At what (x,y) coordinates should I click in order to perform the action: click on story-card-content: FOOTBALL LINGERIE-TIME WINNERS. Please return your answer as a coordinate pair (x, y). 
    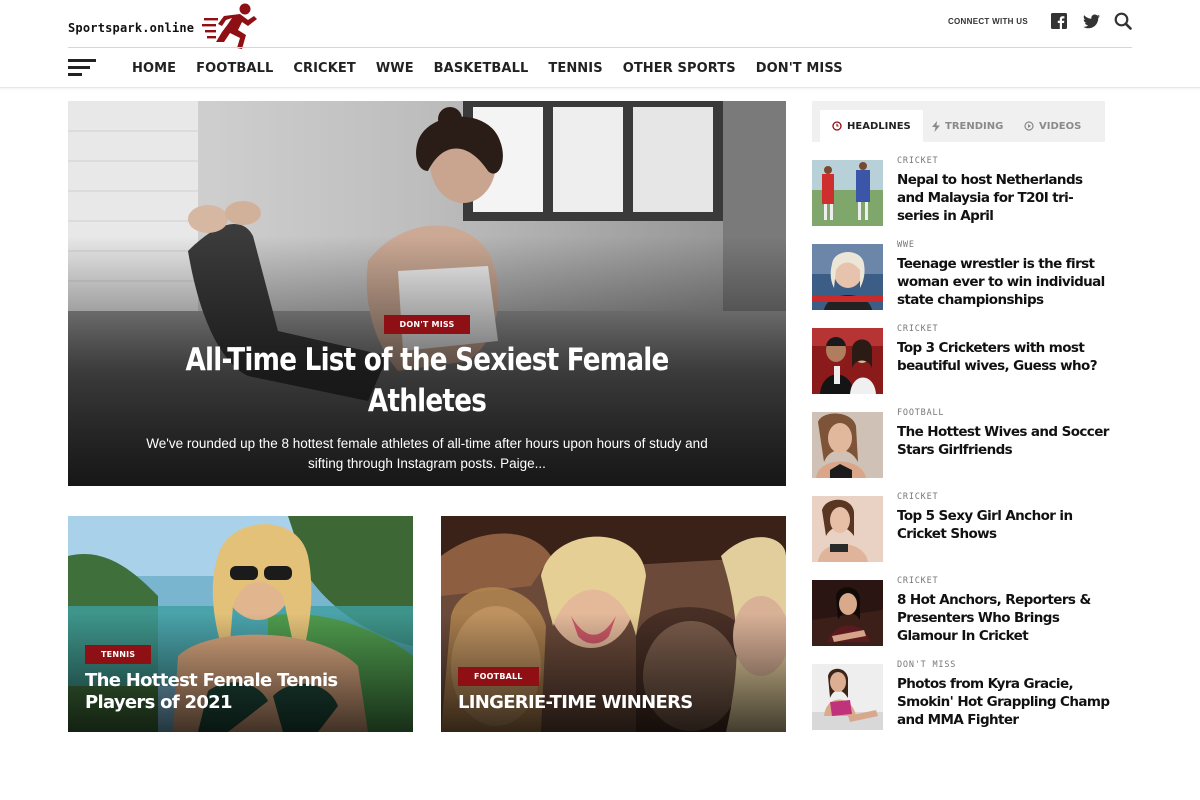
    Looking at the image, I should click on (613, 690).